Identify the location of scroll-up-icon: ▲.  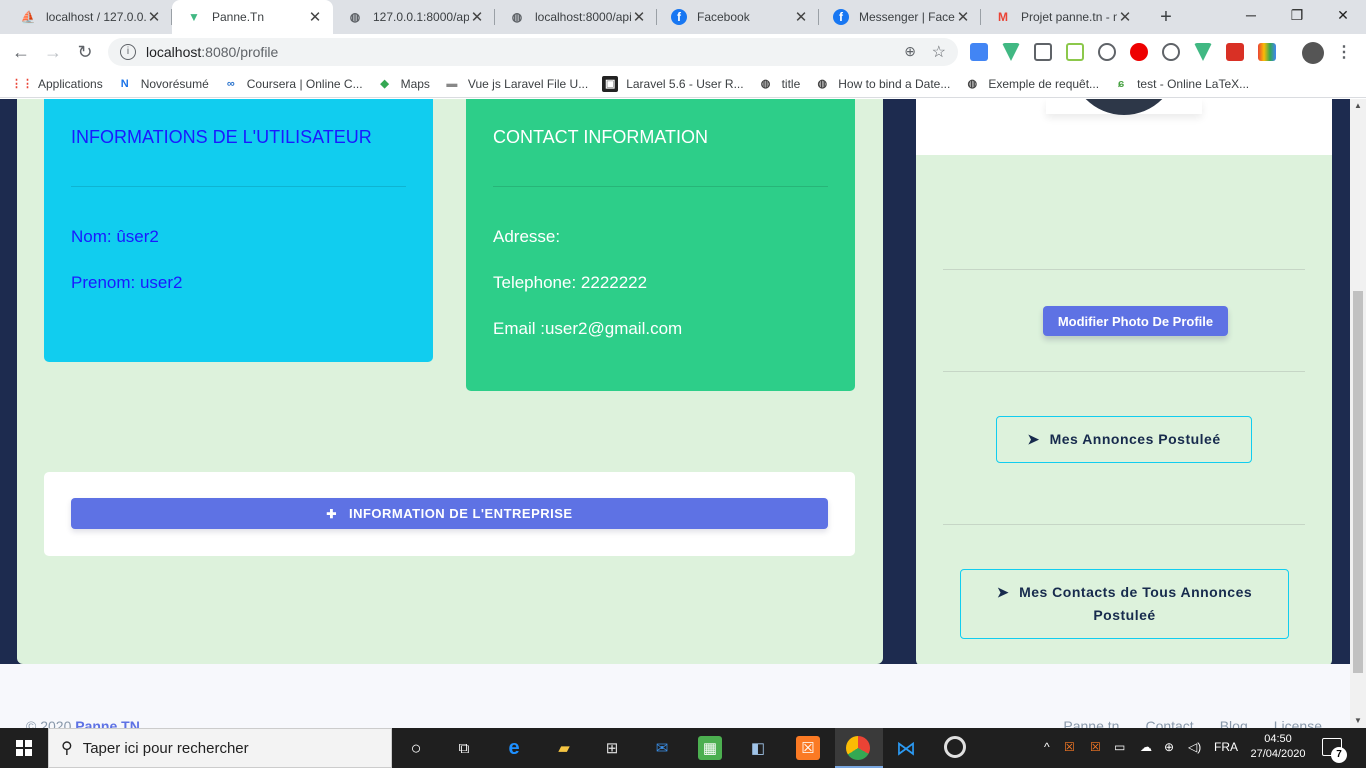
(1358, 105).